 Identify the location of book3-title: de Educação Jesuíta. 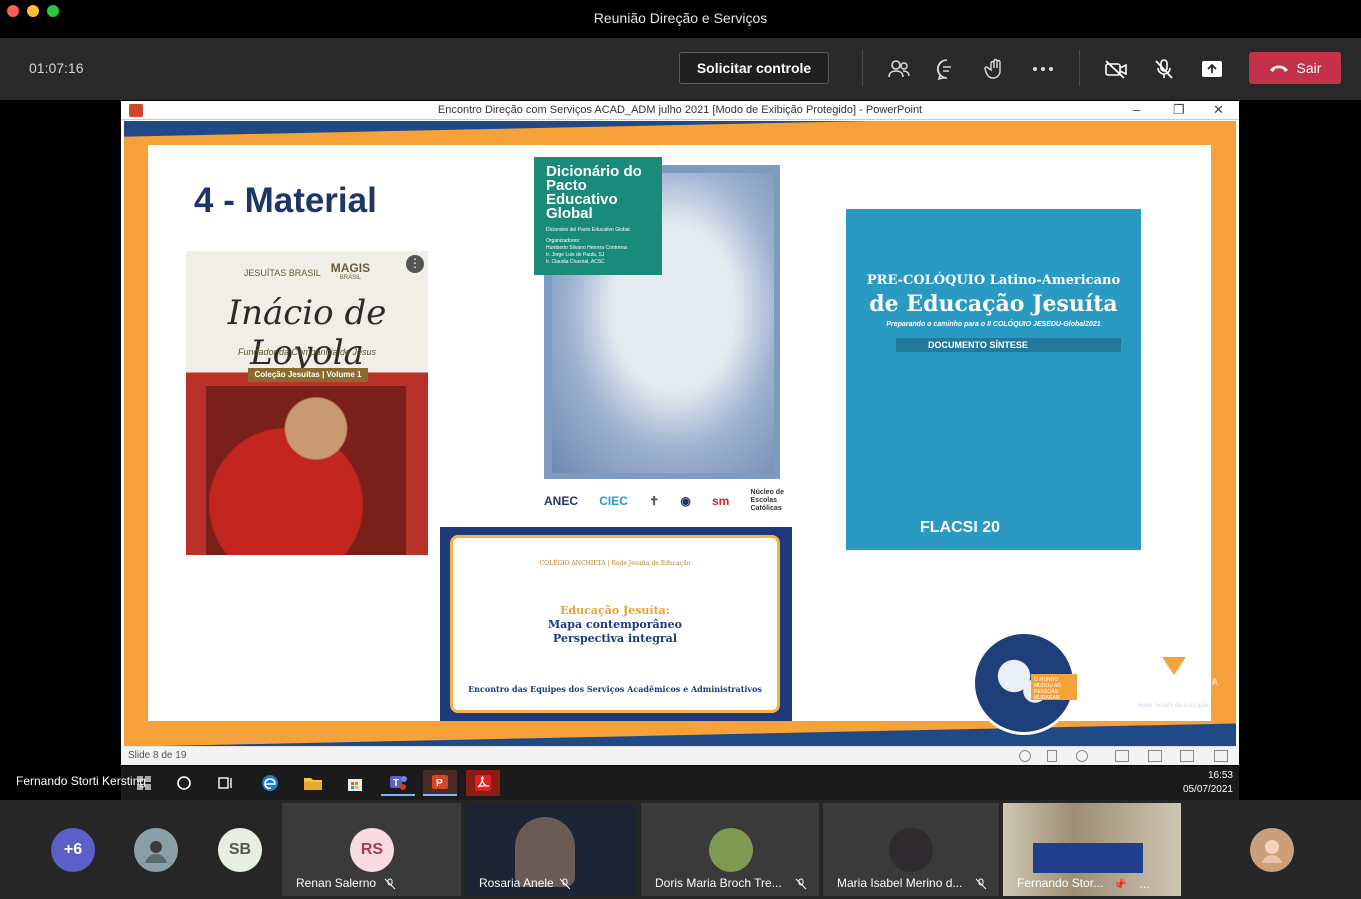
(993, 304).